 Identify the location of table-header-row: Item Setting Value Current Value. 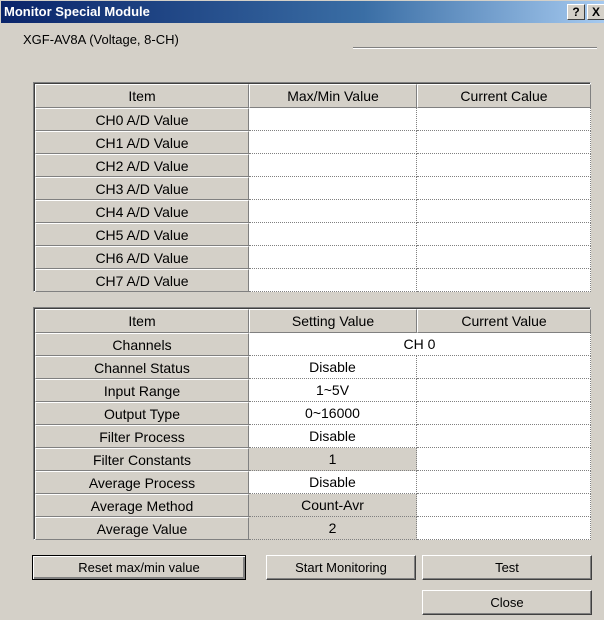
(313, 321).